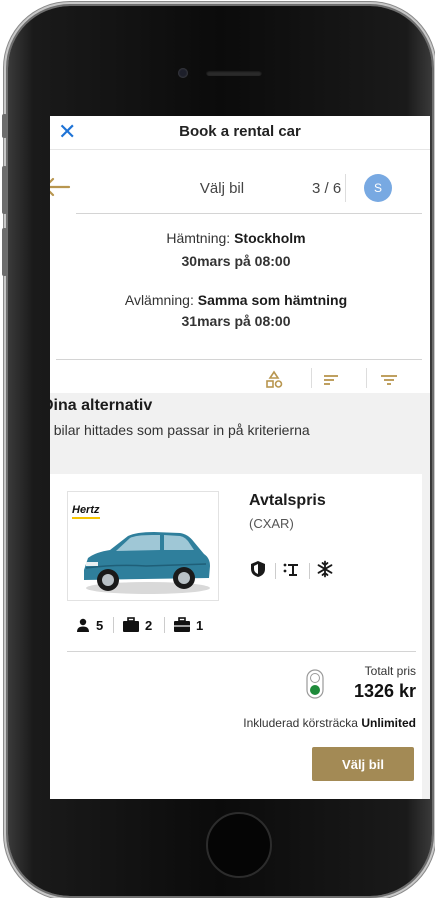  Describe the element at coordinates (271, 523) in the screenshot. I see `car-code: (CXAR)` at that location.